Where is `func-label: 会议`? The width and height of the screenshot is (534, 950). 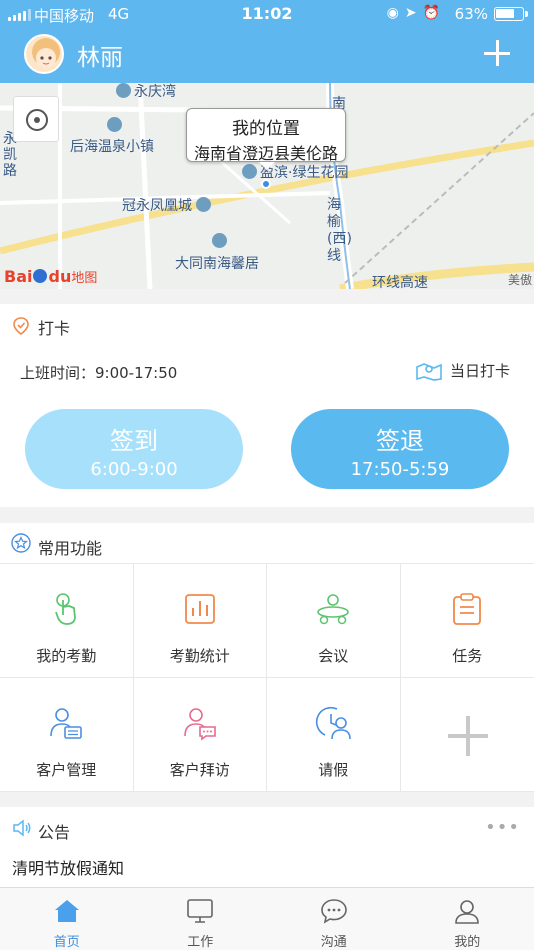 func-label: 会议 is located at coordinates (333, 656).